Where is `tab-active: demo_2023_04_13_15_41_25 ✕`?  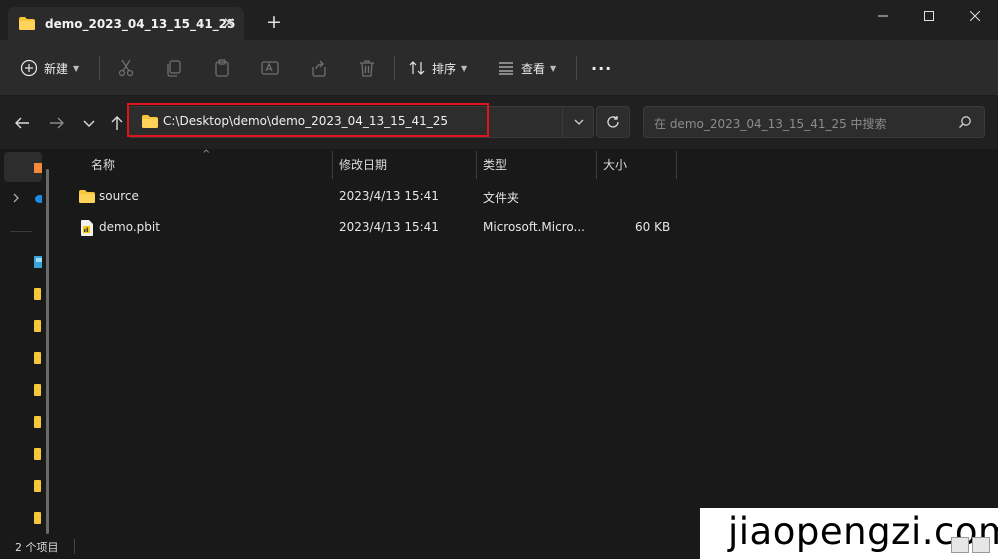 tab-active: demo_2023_04_13_15_41_25 ✕ is located at coordinates (126, 23).